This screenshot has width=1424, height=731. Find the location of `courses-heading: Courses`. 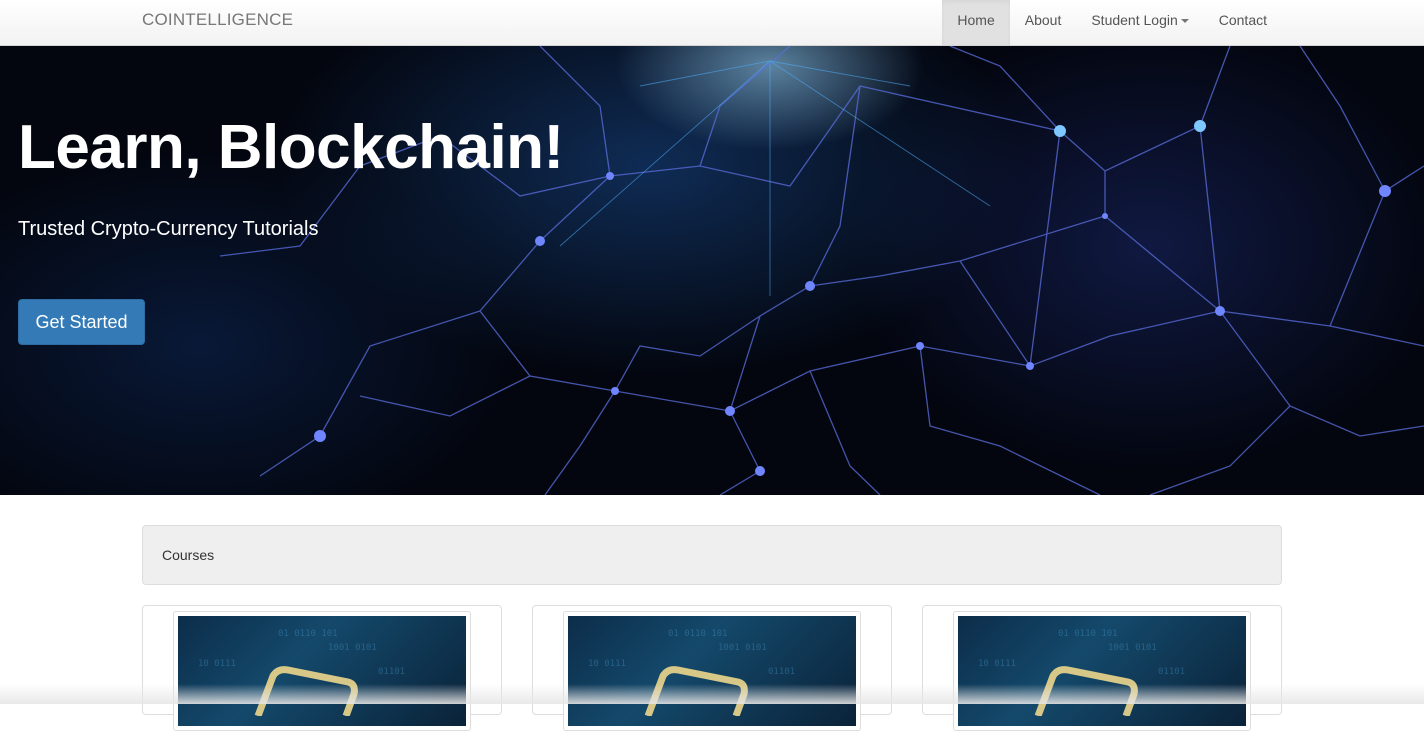

courses-heading: Courses is located at coordinates (712, 555).